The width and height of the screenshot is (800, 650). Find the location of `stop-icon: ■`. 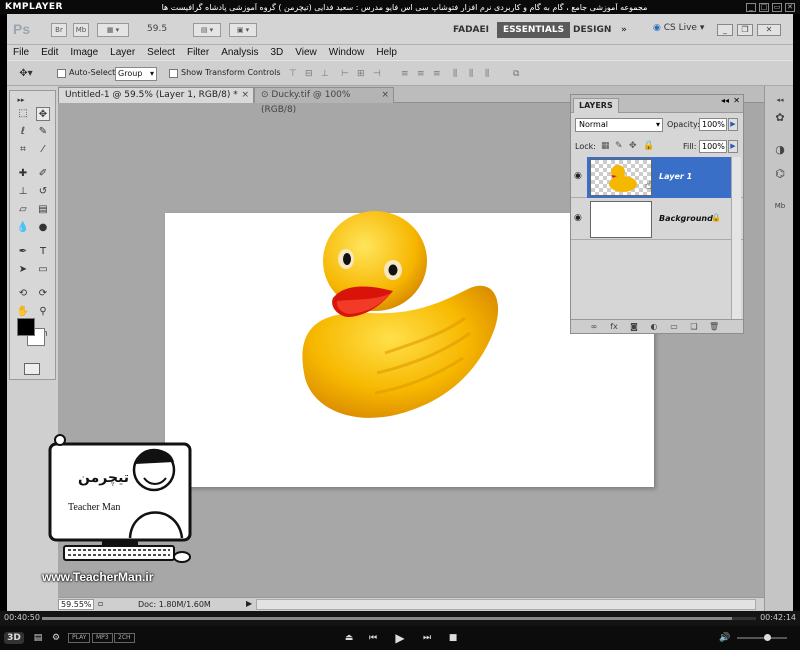

stop-icon: ■ is located at coordinates (453, 638).